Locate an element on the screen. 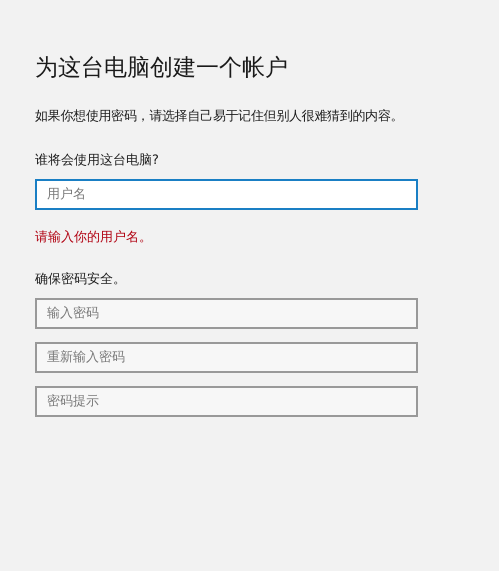 This screenshot has width=499, height=571. input-field: 密码提示 is located at coordinates (226, 401).